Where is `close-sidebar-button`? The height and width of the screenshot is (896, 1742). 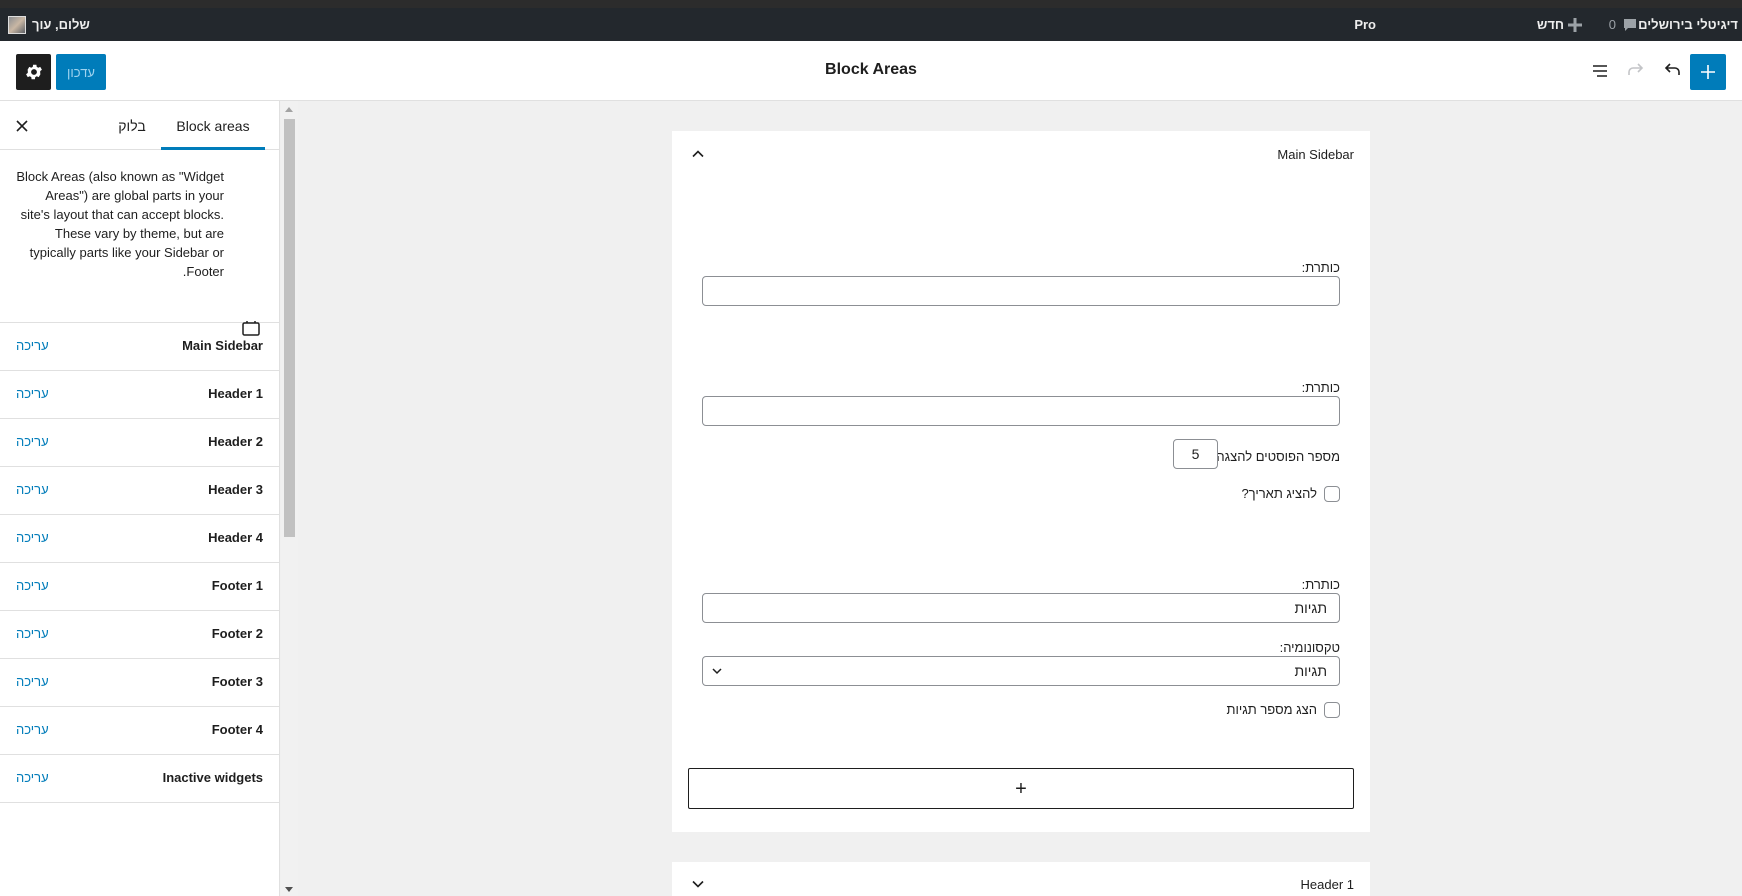 close-sidebar-button is located at coordinates (22, 126).